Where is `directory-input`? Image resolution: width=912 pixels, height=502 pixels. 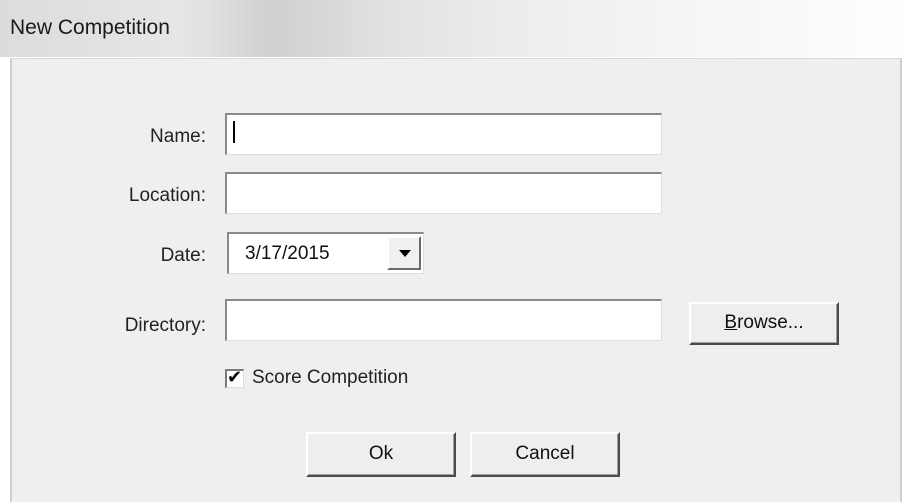 directory-input is located at coordinates (443, 320).